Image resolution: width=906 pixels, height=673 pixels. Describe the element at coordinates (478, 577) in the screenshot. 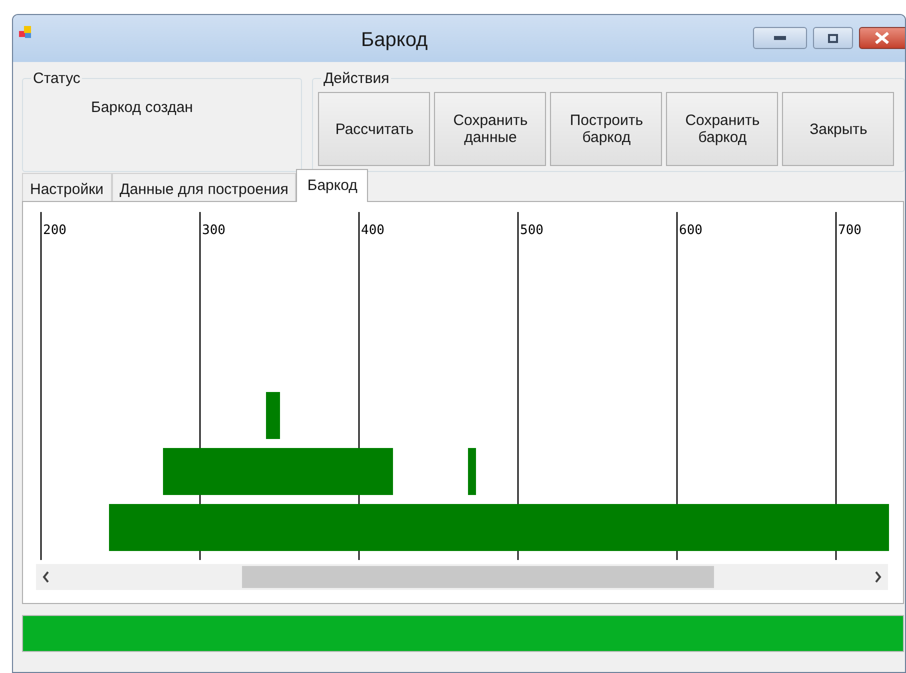

I see `scroll-thumb` at that location.